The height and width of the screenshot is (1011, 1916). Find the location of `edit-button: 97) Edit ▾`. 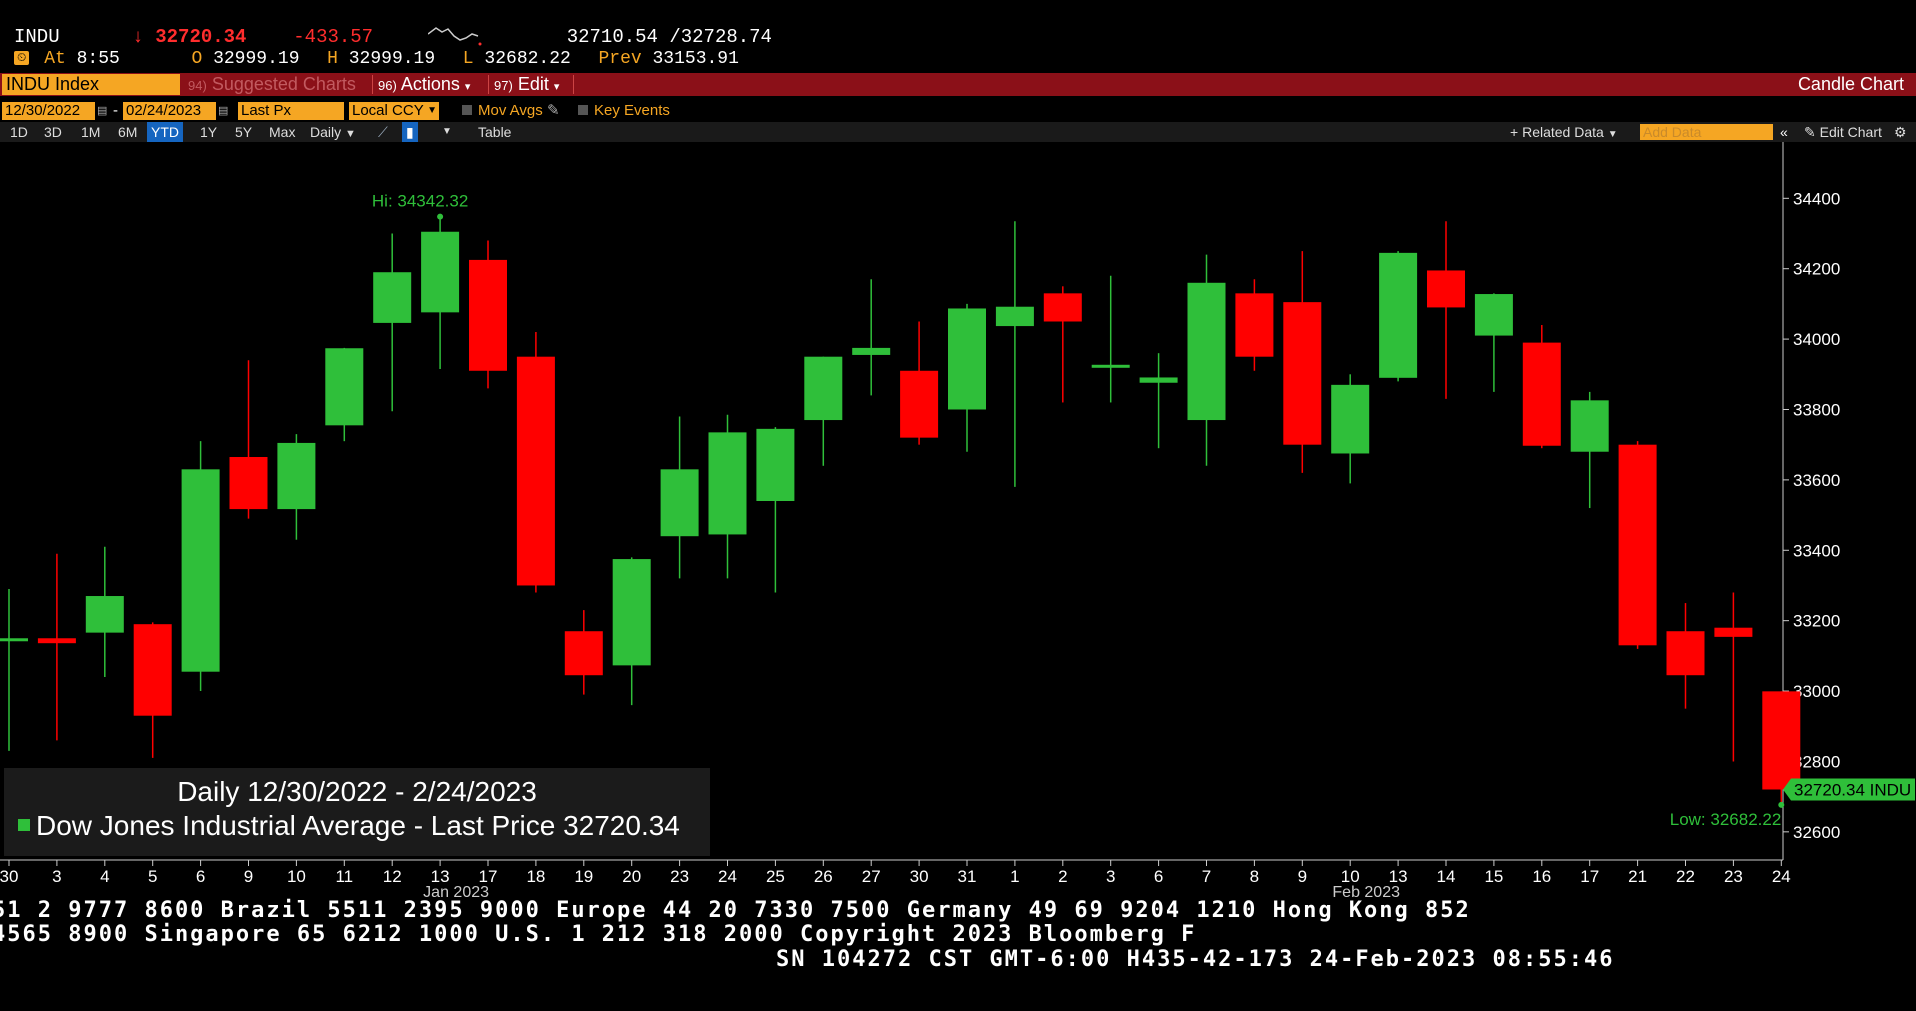

edit-button: 97) Edit ▾ is located at coordinates (526, 84).